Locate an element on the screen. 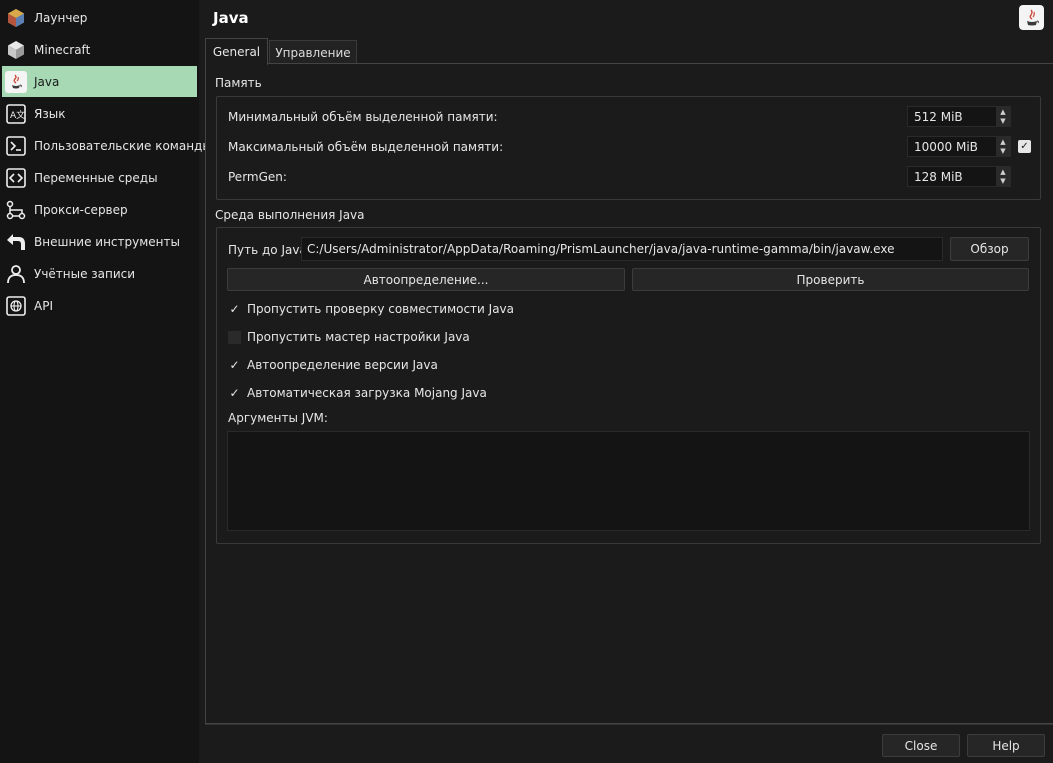 The width and height of the screenshot is (1053, 763). sidebar-item-accounts: Учётные записи is located at coordinates (99, 273).